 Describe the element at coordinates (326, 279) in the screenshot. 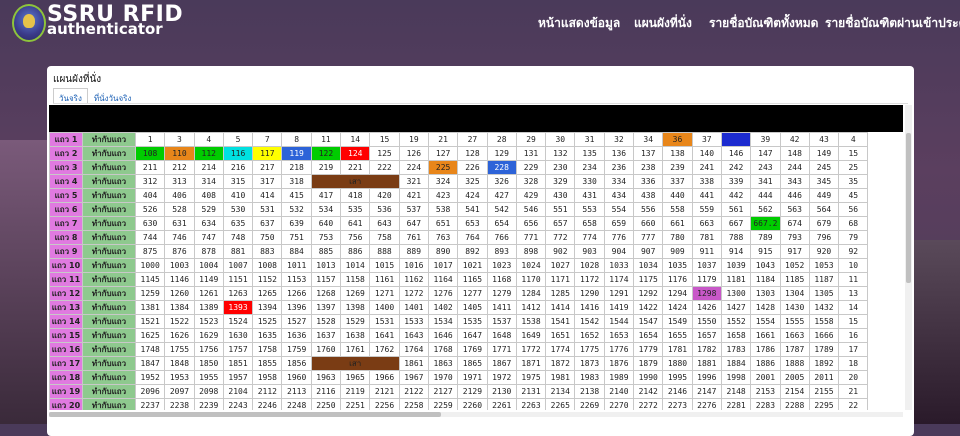

I see `seat-cell: 1157` at that location.